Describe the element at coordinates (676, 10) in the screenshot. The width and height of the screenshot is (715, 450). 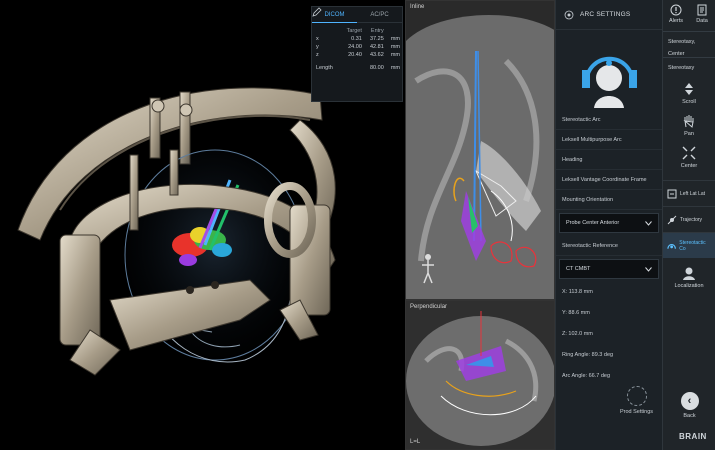
I see `alert-icon` at that location.